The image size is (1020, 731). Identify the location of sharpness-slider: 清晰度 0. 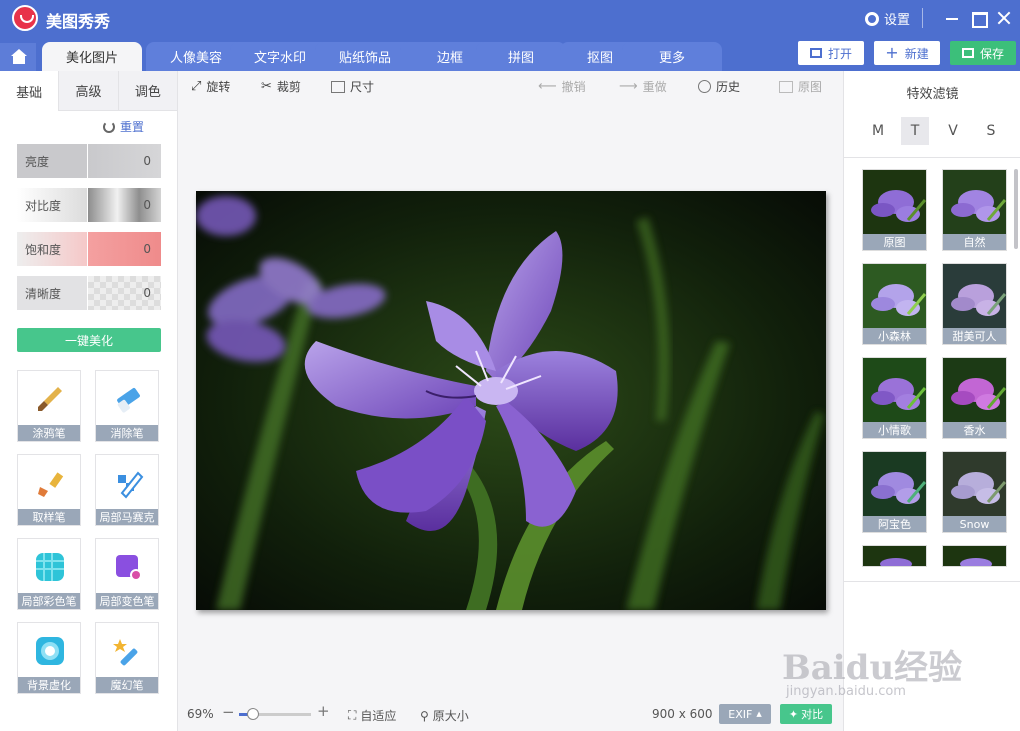
(89, 293).